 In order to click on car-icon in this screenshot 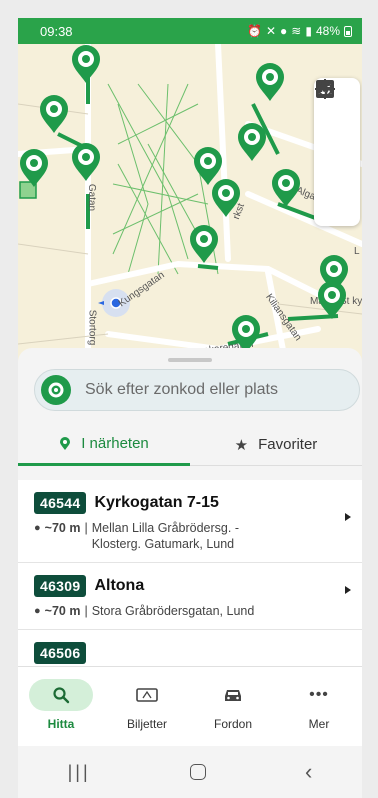, I will do `click(233, 695)`.